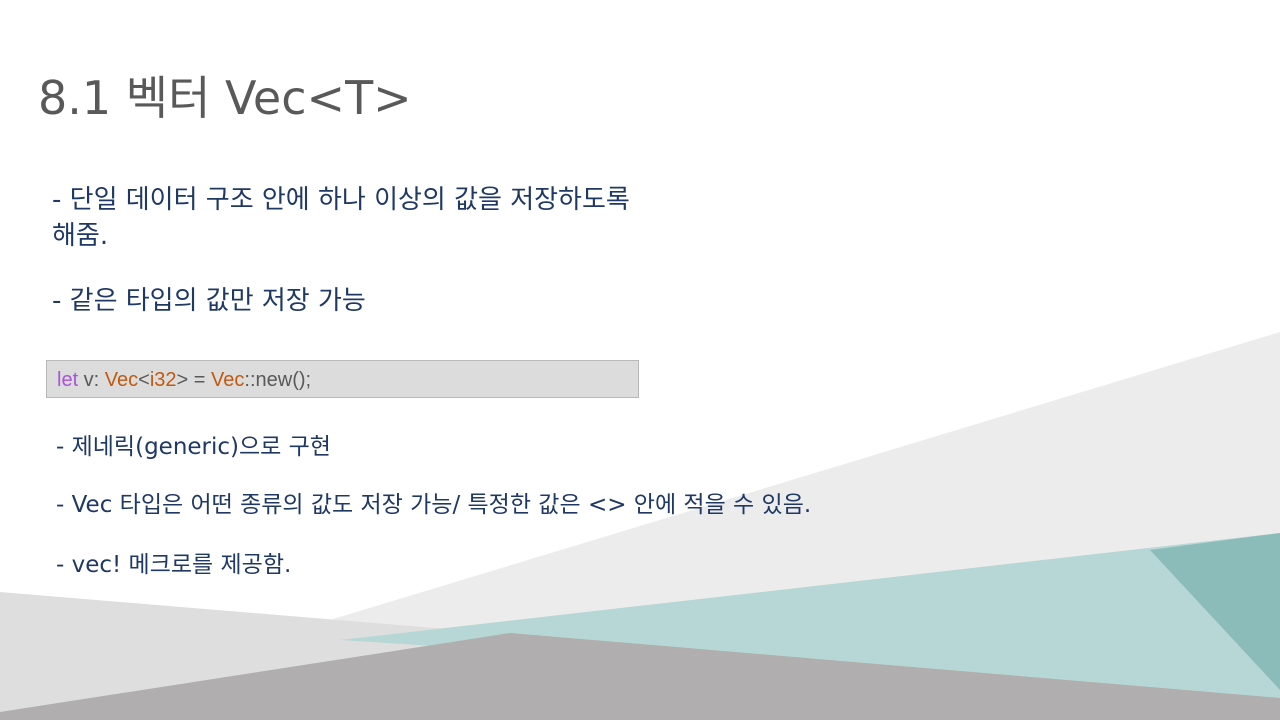 This screenshot has width=1280, height=720. Describe the element at coordinates (68, 380) in the screenshot. I see `code-keyword-let: let` at that location.